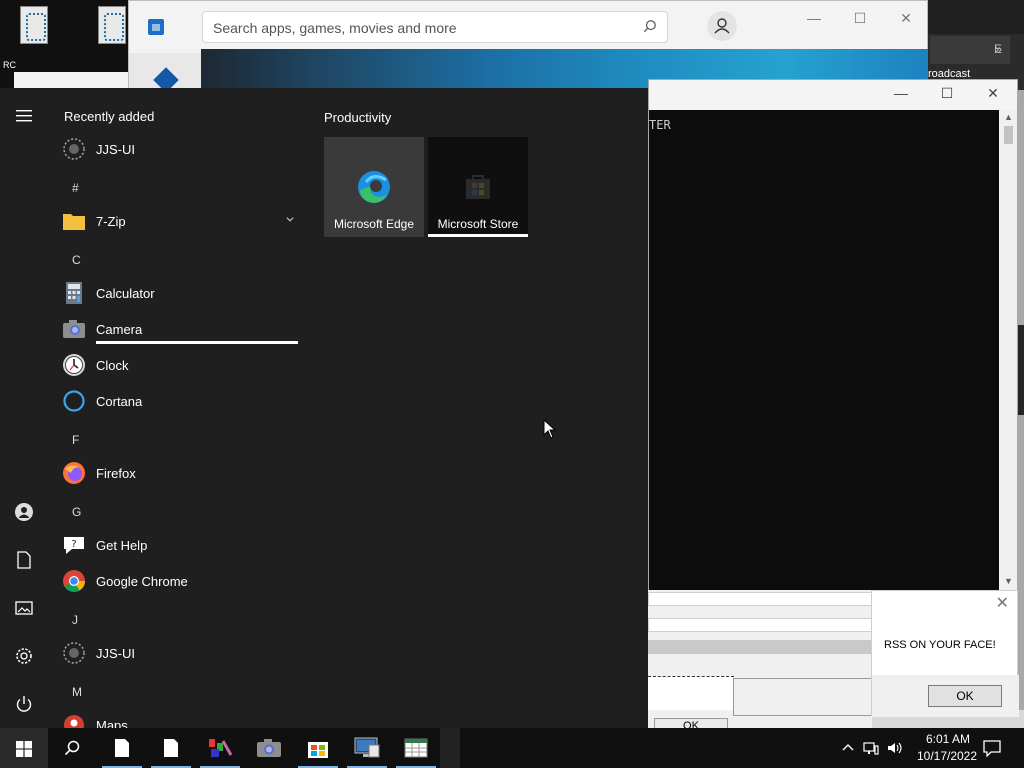 The image size is (1024, 768). Describe the element at coordinates (970, 50) in the screenshot. I see `browser-tab: E»` at that location.